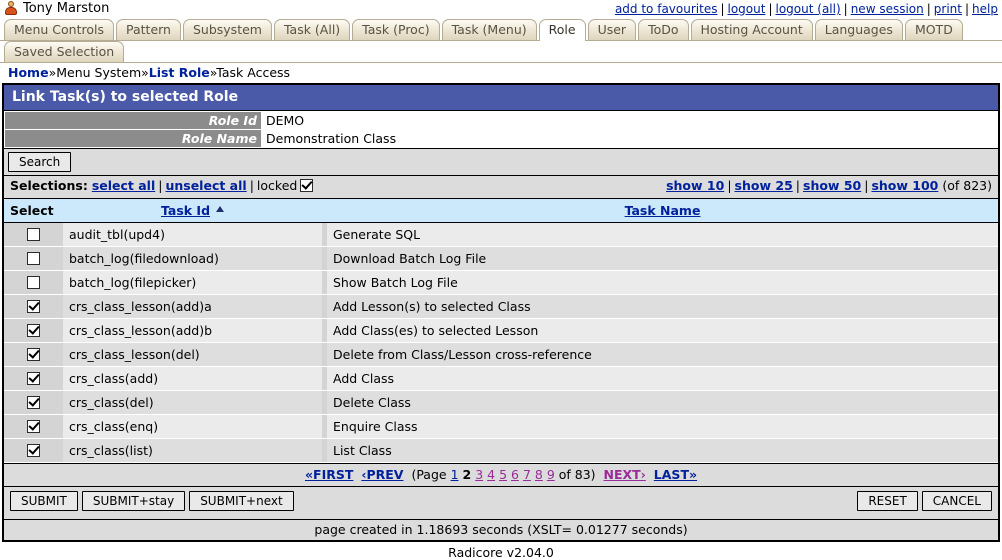  Describe the element at coordinates (59, 29) in the screenshot. I see `tab-menu-controls: Menu Controls` at that location.